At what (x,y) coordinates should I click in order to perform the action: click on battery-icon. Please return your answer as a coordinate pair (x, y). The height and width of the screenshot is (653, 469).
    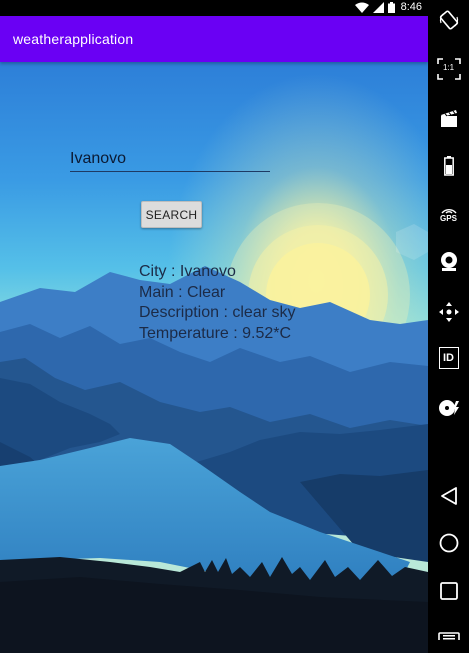
    Looking at the image, I should click on (448, 166).